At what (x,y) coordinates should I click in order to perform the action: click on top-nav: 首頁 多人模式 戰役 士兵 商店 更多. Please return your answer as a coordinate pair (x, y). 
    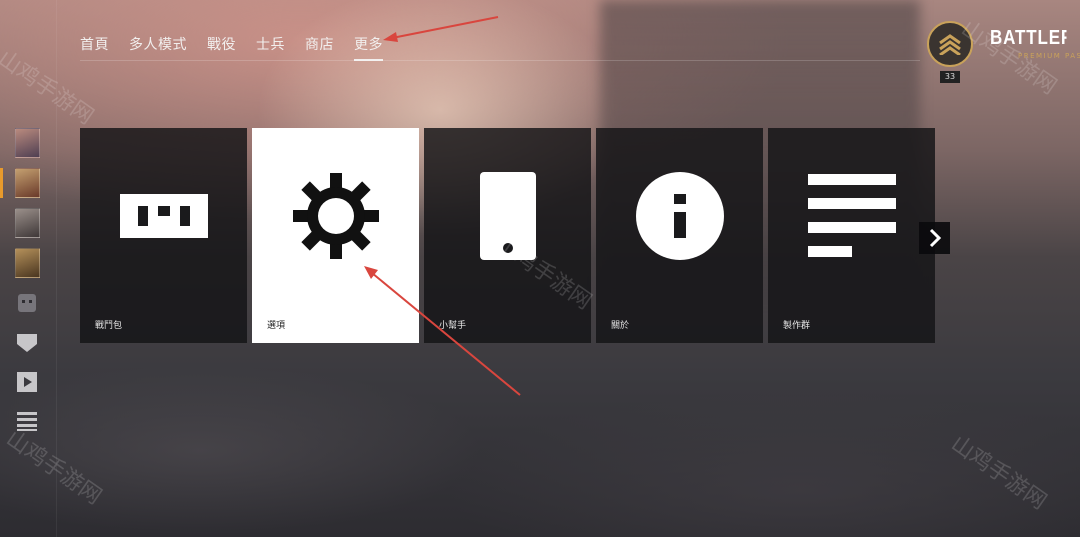
    Looking at the image, I should click on (241, 47).